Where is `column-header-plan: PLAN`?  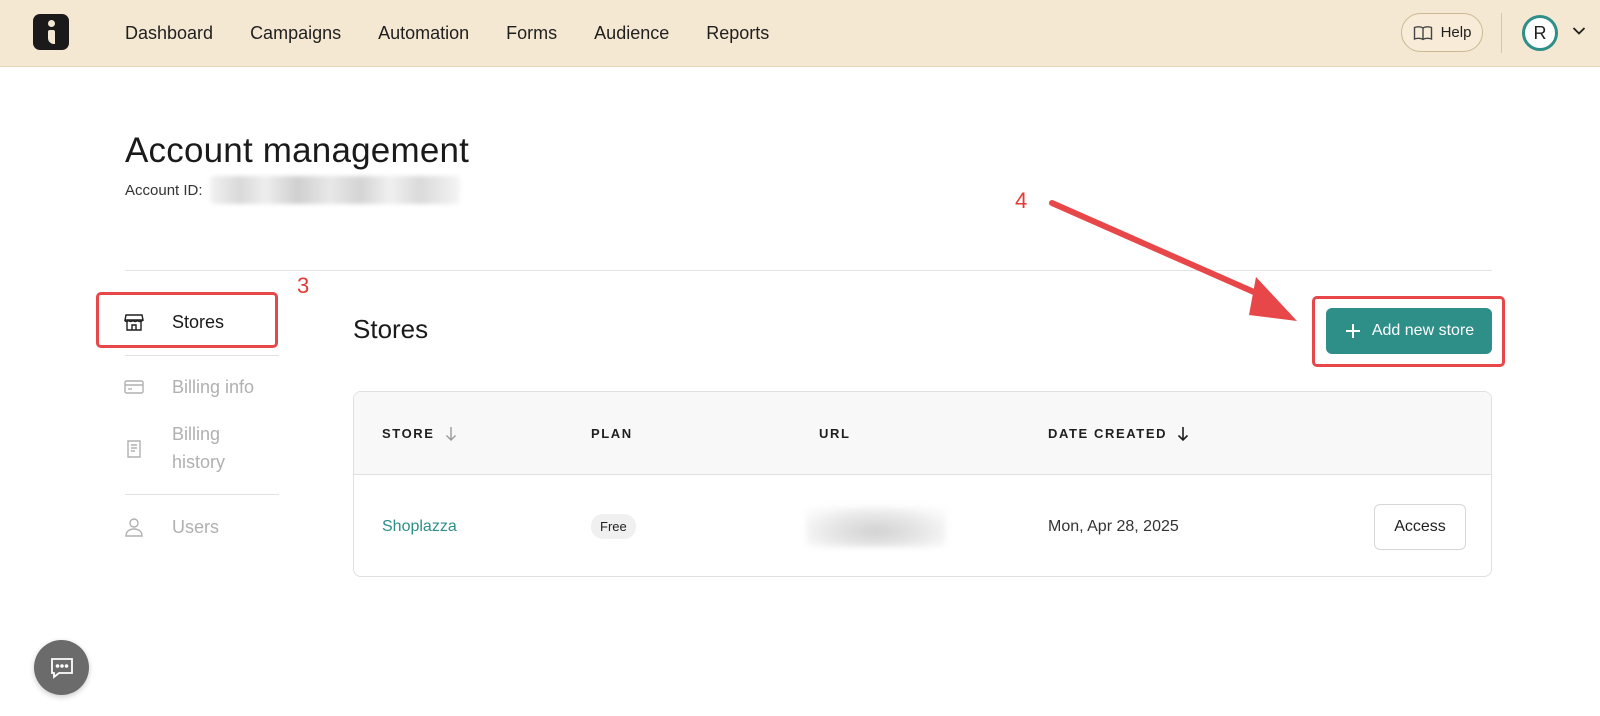 column-header-plan: PLAN is located at coordinates (612, 433).